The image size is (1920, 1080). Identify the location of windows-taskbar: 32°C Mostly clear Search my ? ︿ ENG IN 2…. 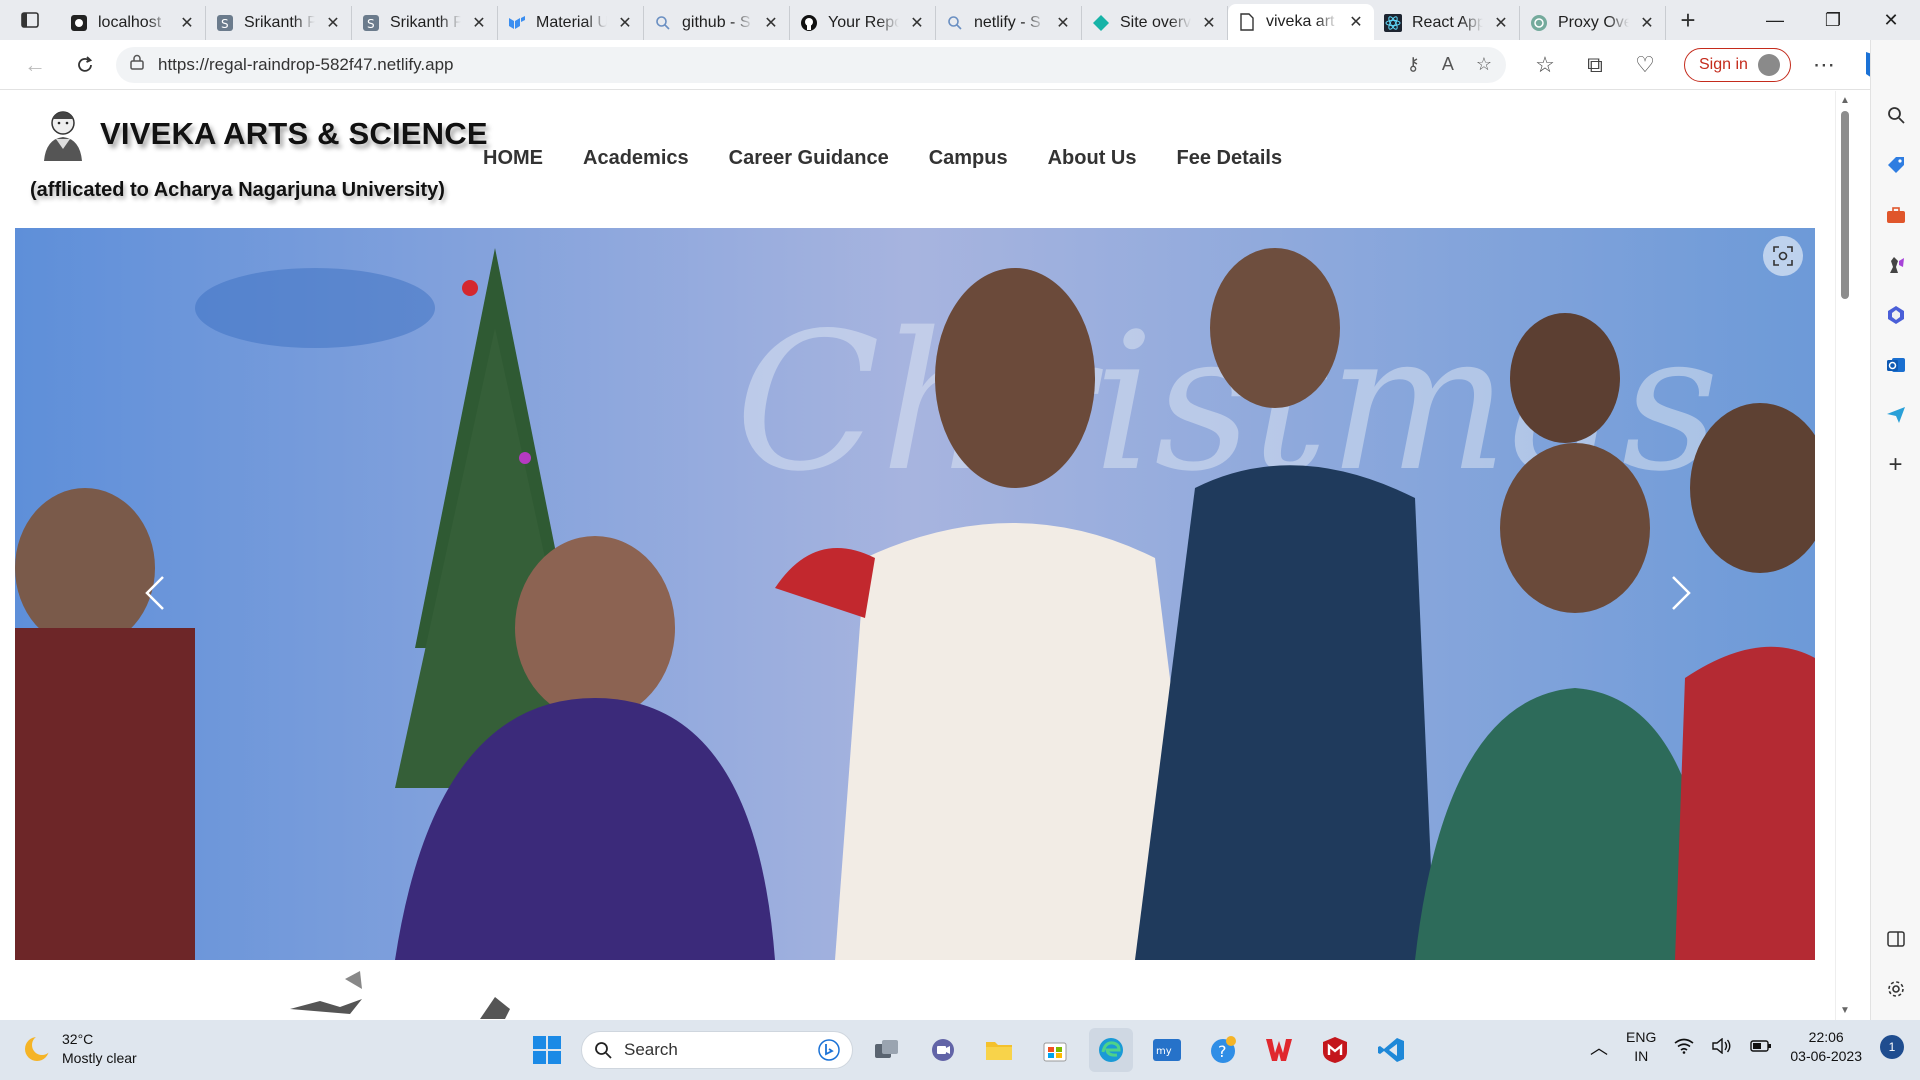
(960, 1050).